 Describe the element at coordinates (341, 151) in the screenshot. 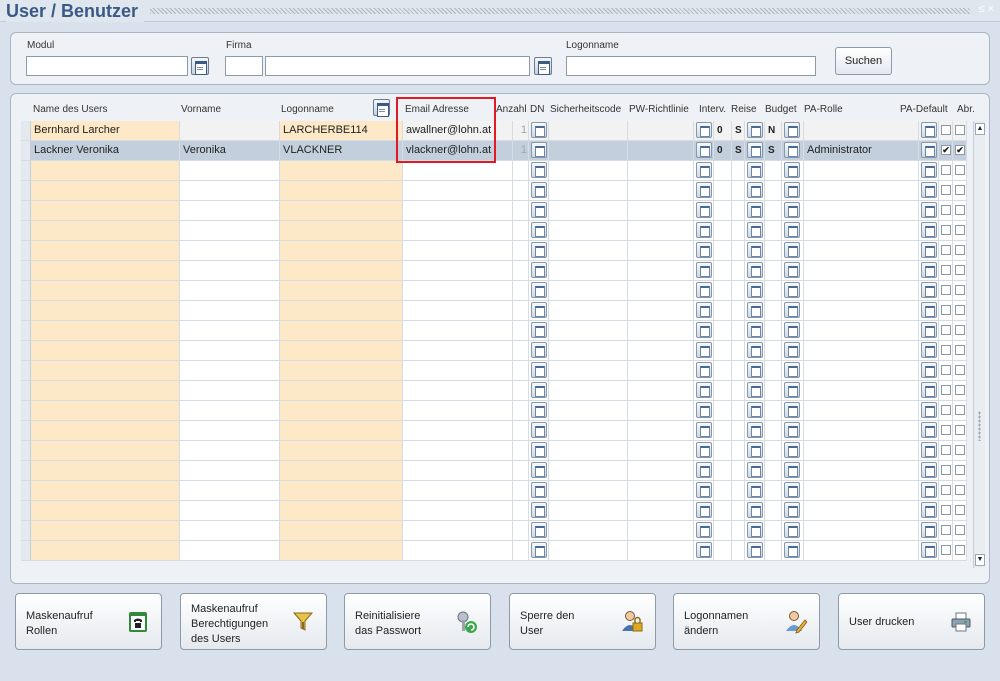

I see `cell-logonname: VLACKNER` at that location.